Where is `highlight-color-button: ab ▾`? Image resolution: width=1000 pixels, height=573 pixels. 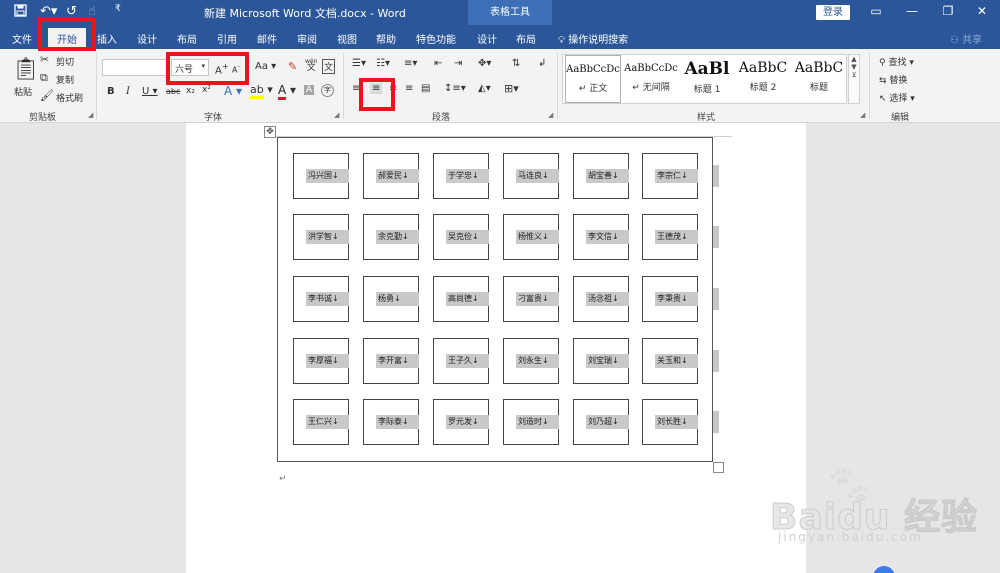 highlight-color-button: ab ▾ is located at coordinates (261, 91).